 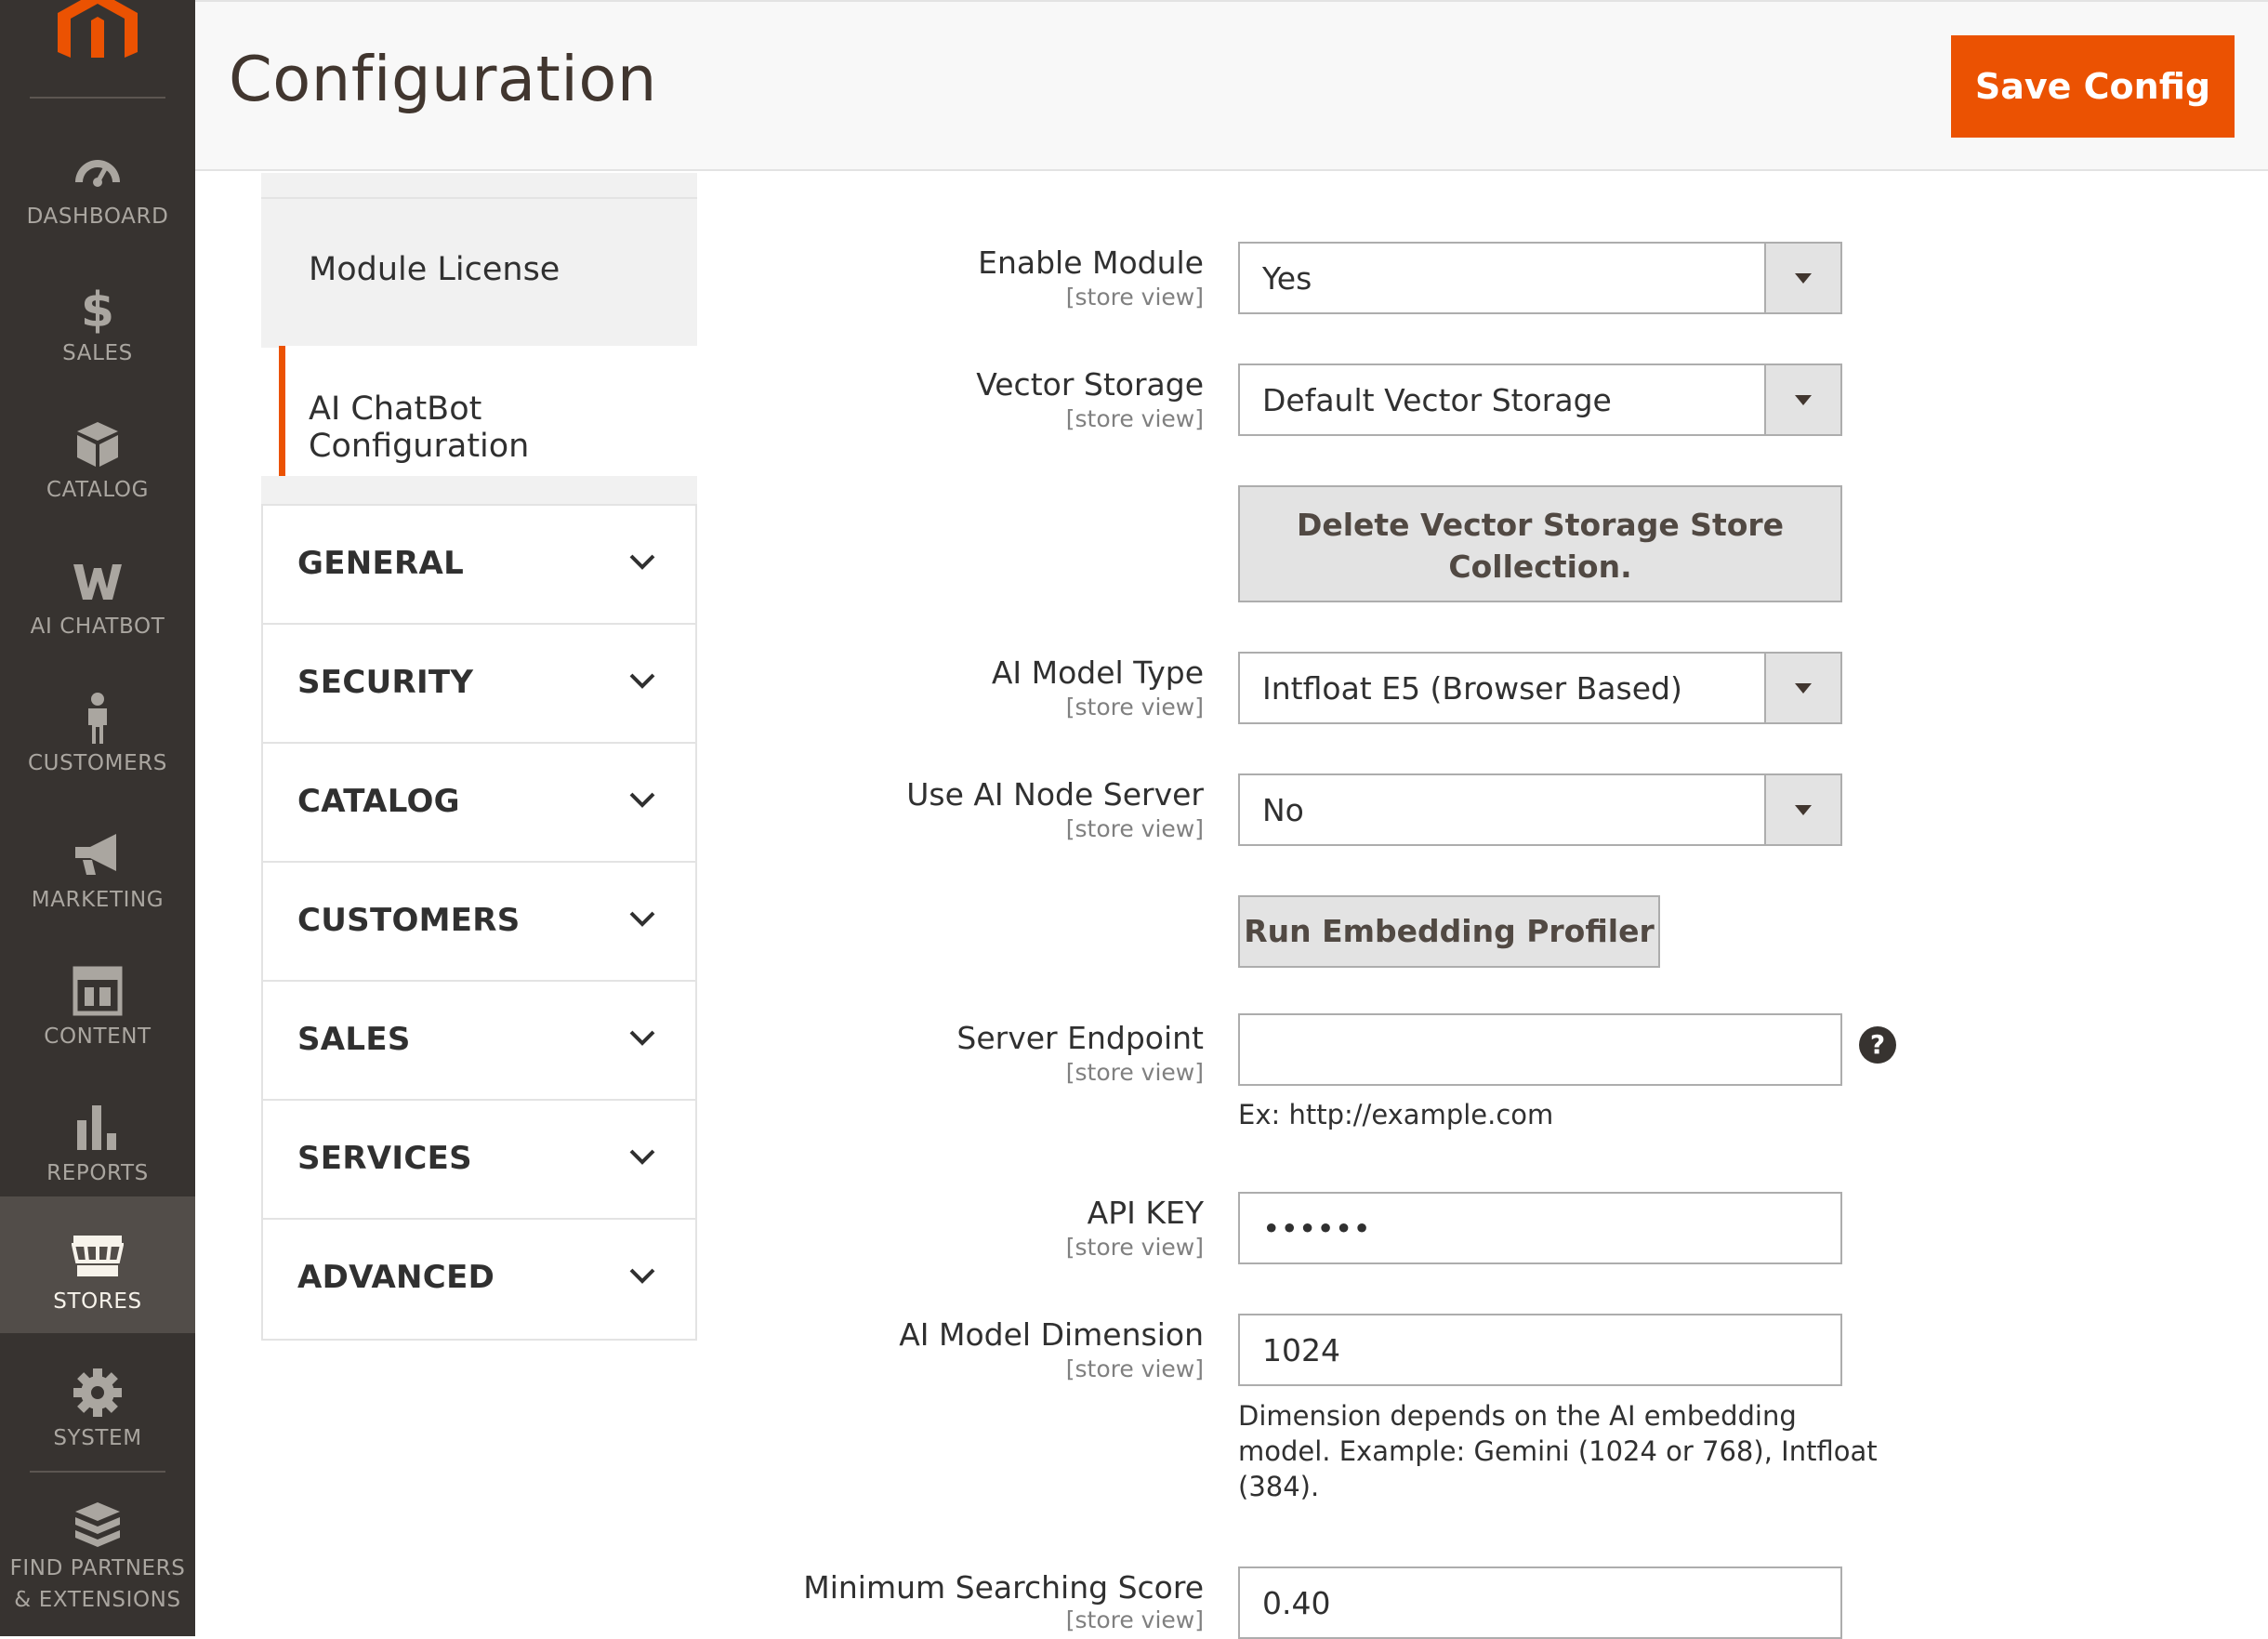 What do you see at coordinates (479, 1041) in the screenshot?
I see `section-sales: SALES` at bounding box center [479, 1041].